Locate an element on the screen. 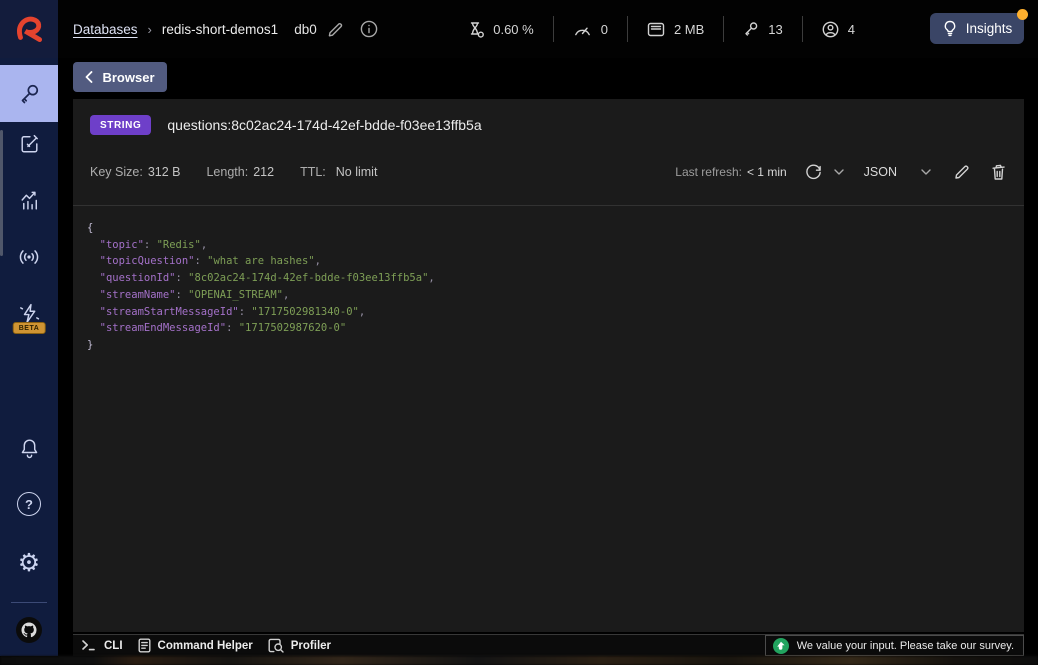  gear-icon: ⚙ is located at coordinates (29, 562).